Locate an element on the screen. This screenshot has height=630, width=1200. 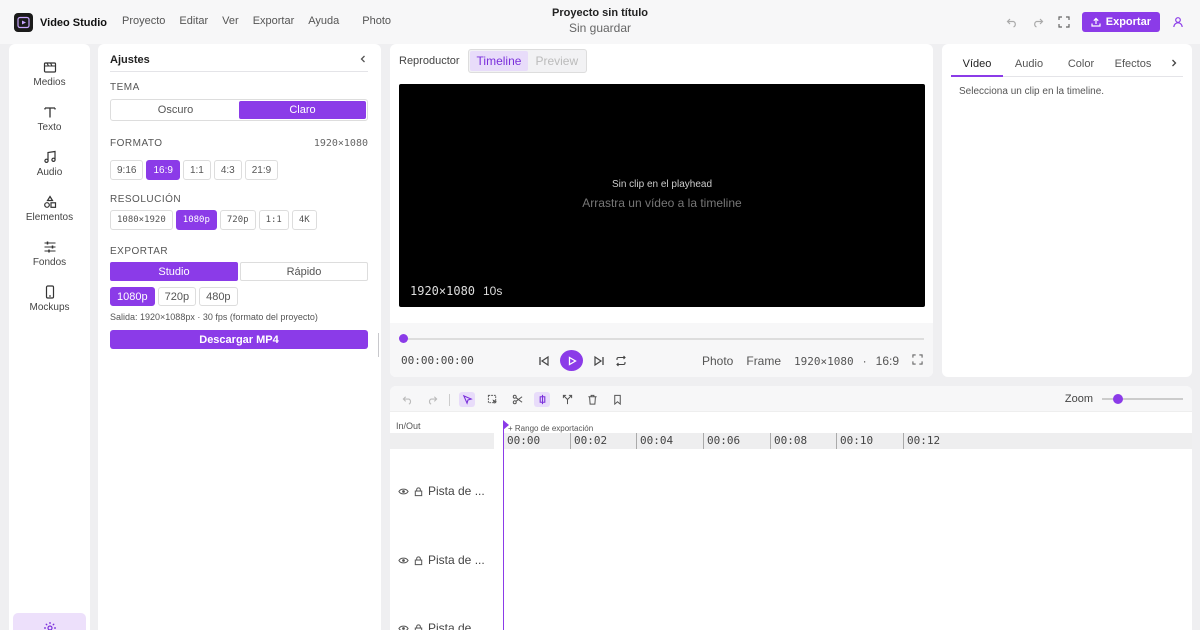
split-icon is located at coordinates (567, 399).